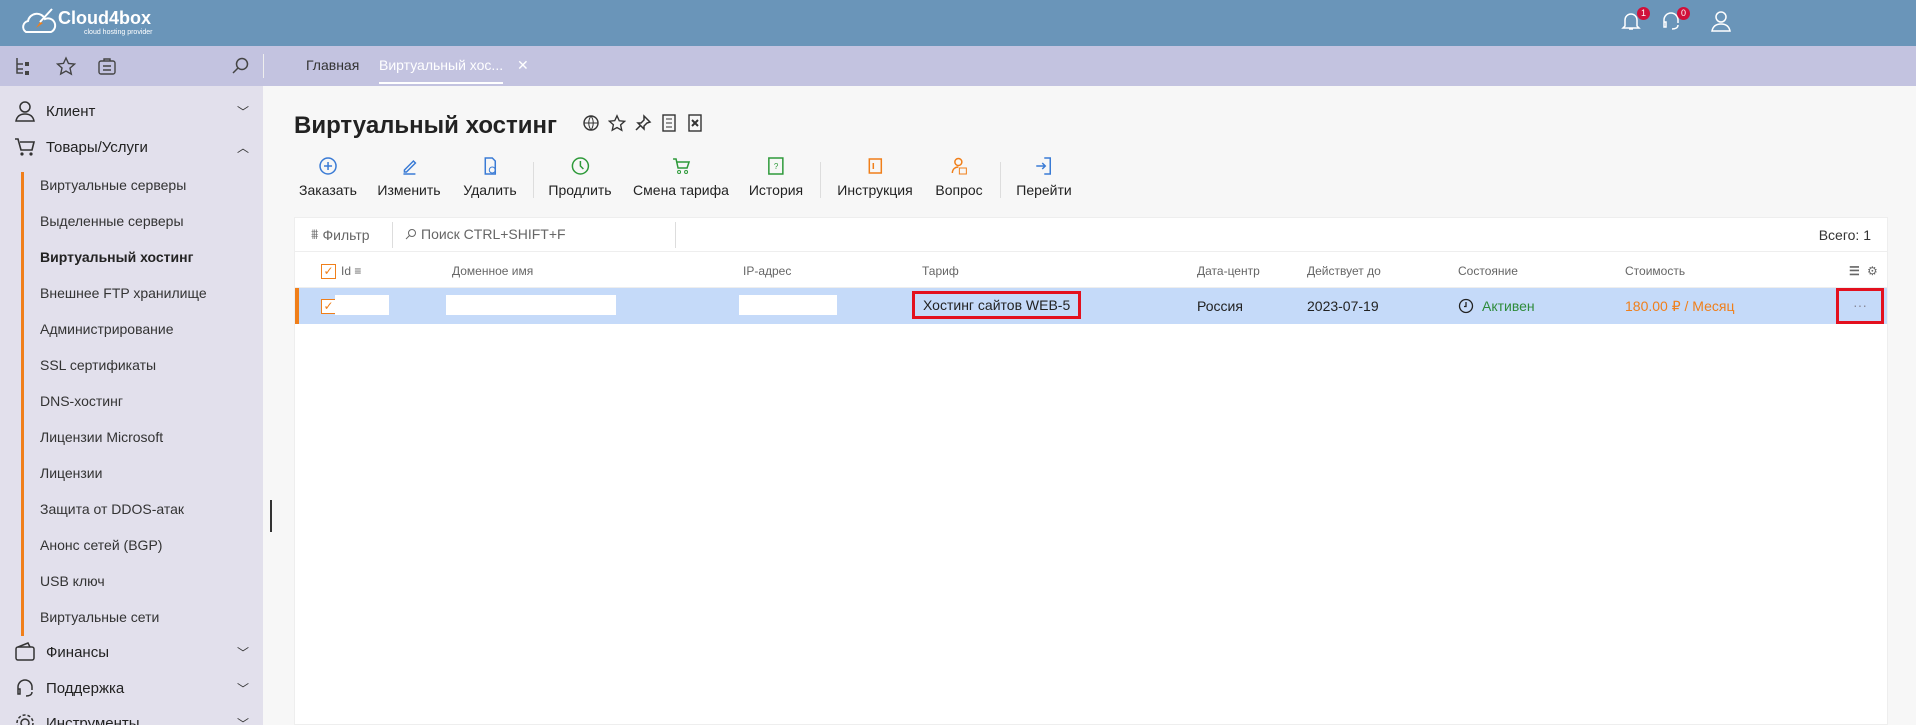 This screenshot has width=1916, height=725. What do you see at coordinates (271, 516) in the screenshot?
I see `sidebar-resize-handle` at bounding box center [271, 516].